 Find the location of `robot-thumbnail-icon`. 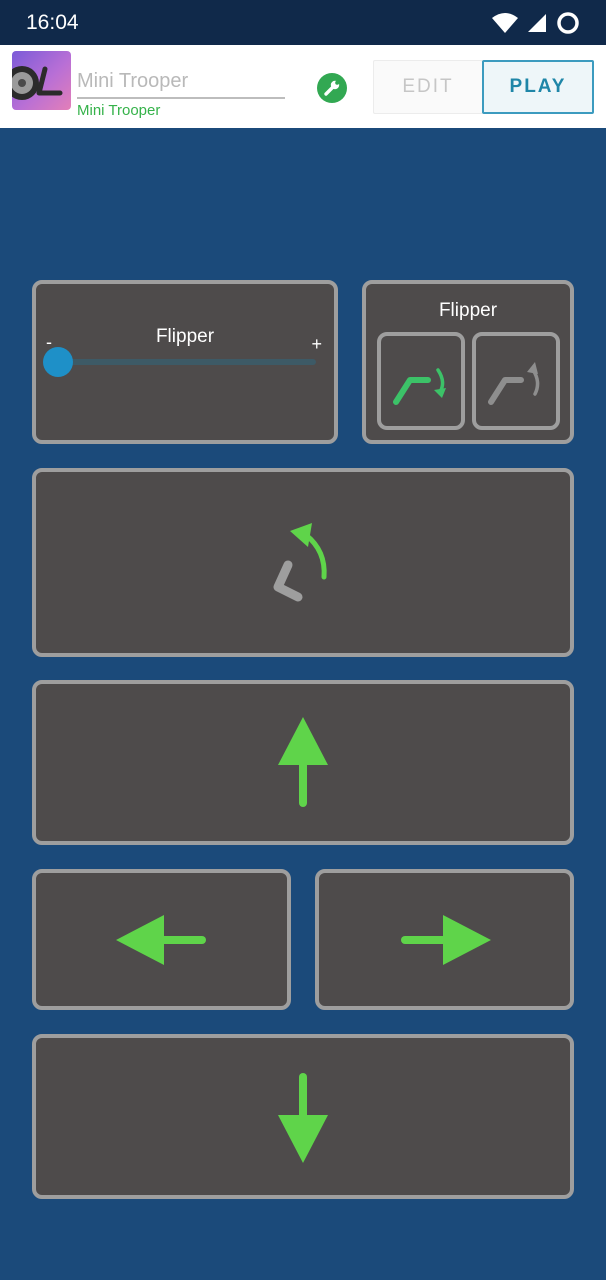

robot-thumbnail-icon is located at coordinates (37, 83).